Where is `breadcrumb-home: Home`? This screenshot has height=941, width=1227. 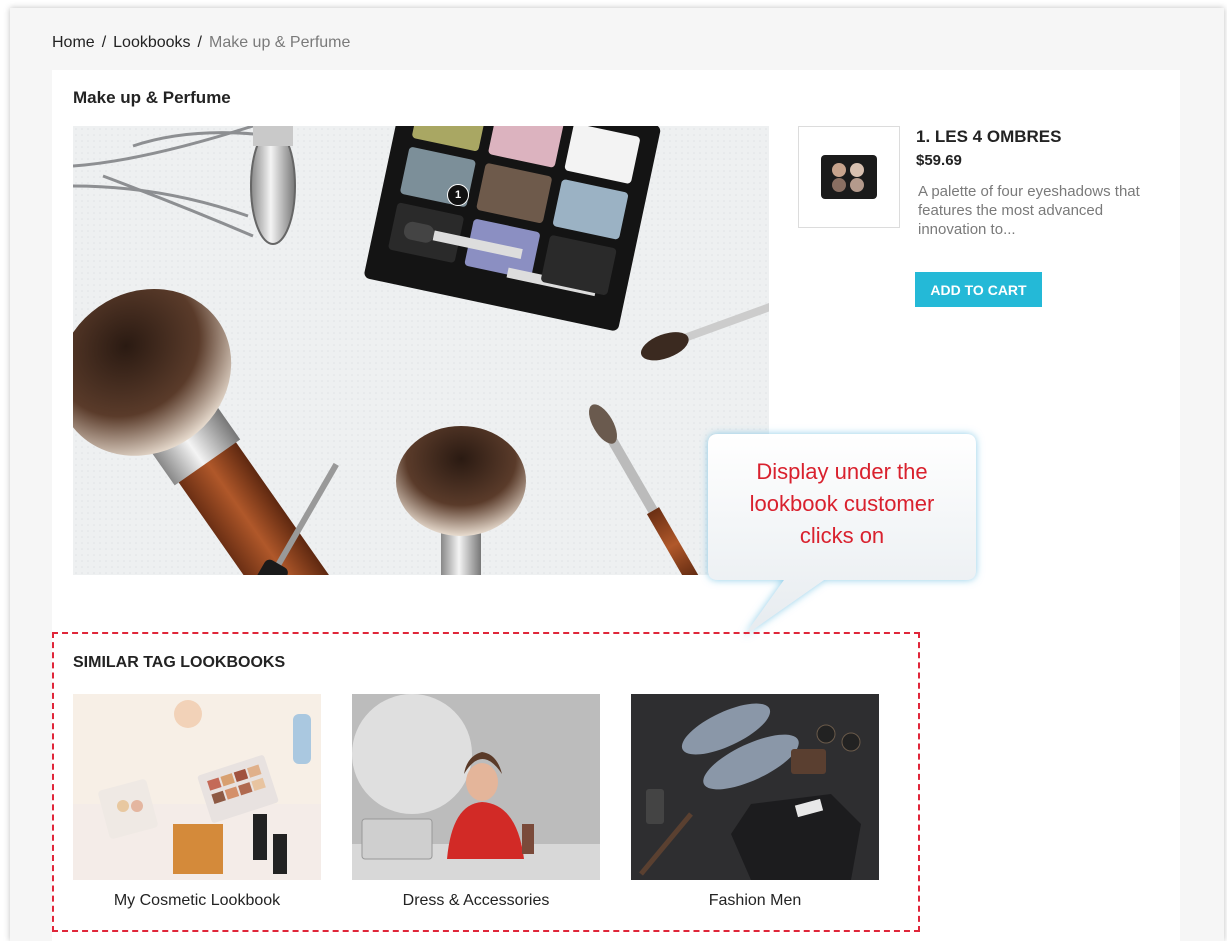 breadcrumb-home: Home is located at coordinates (73, 43).